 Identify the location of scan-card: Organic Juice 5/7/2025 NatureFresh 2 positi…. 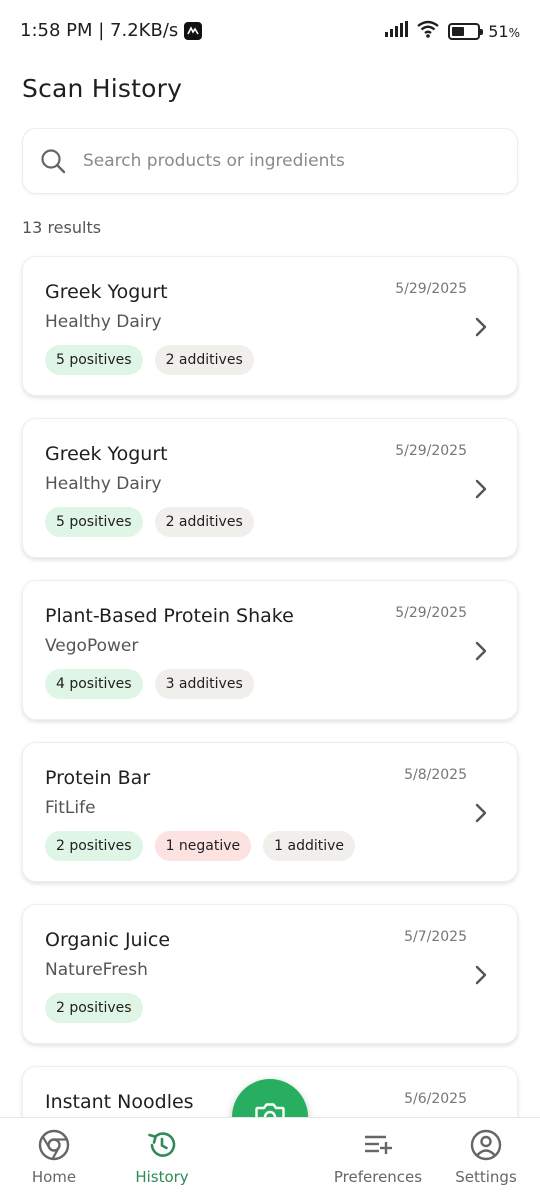
(270, 974).